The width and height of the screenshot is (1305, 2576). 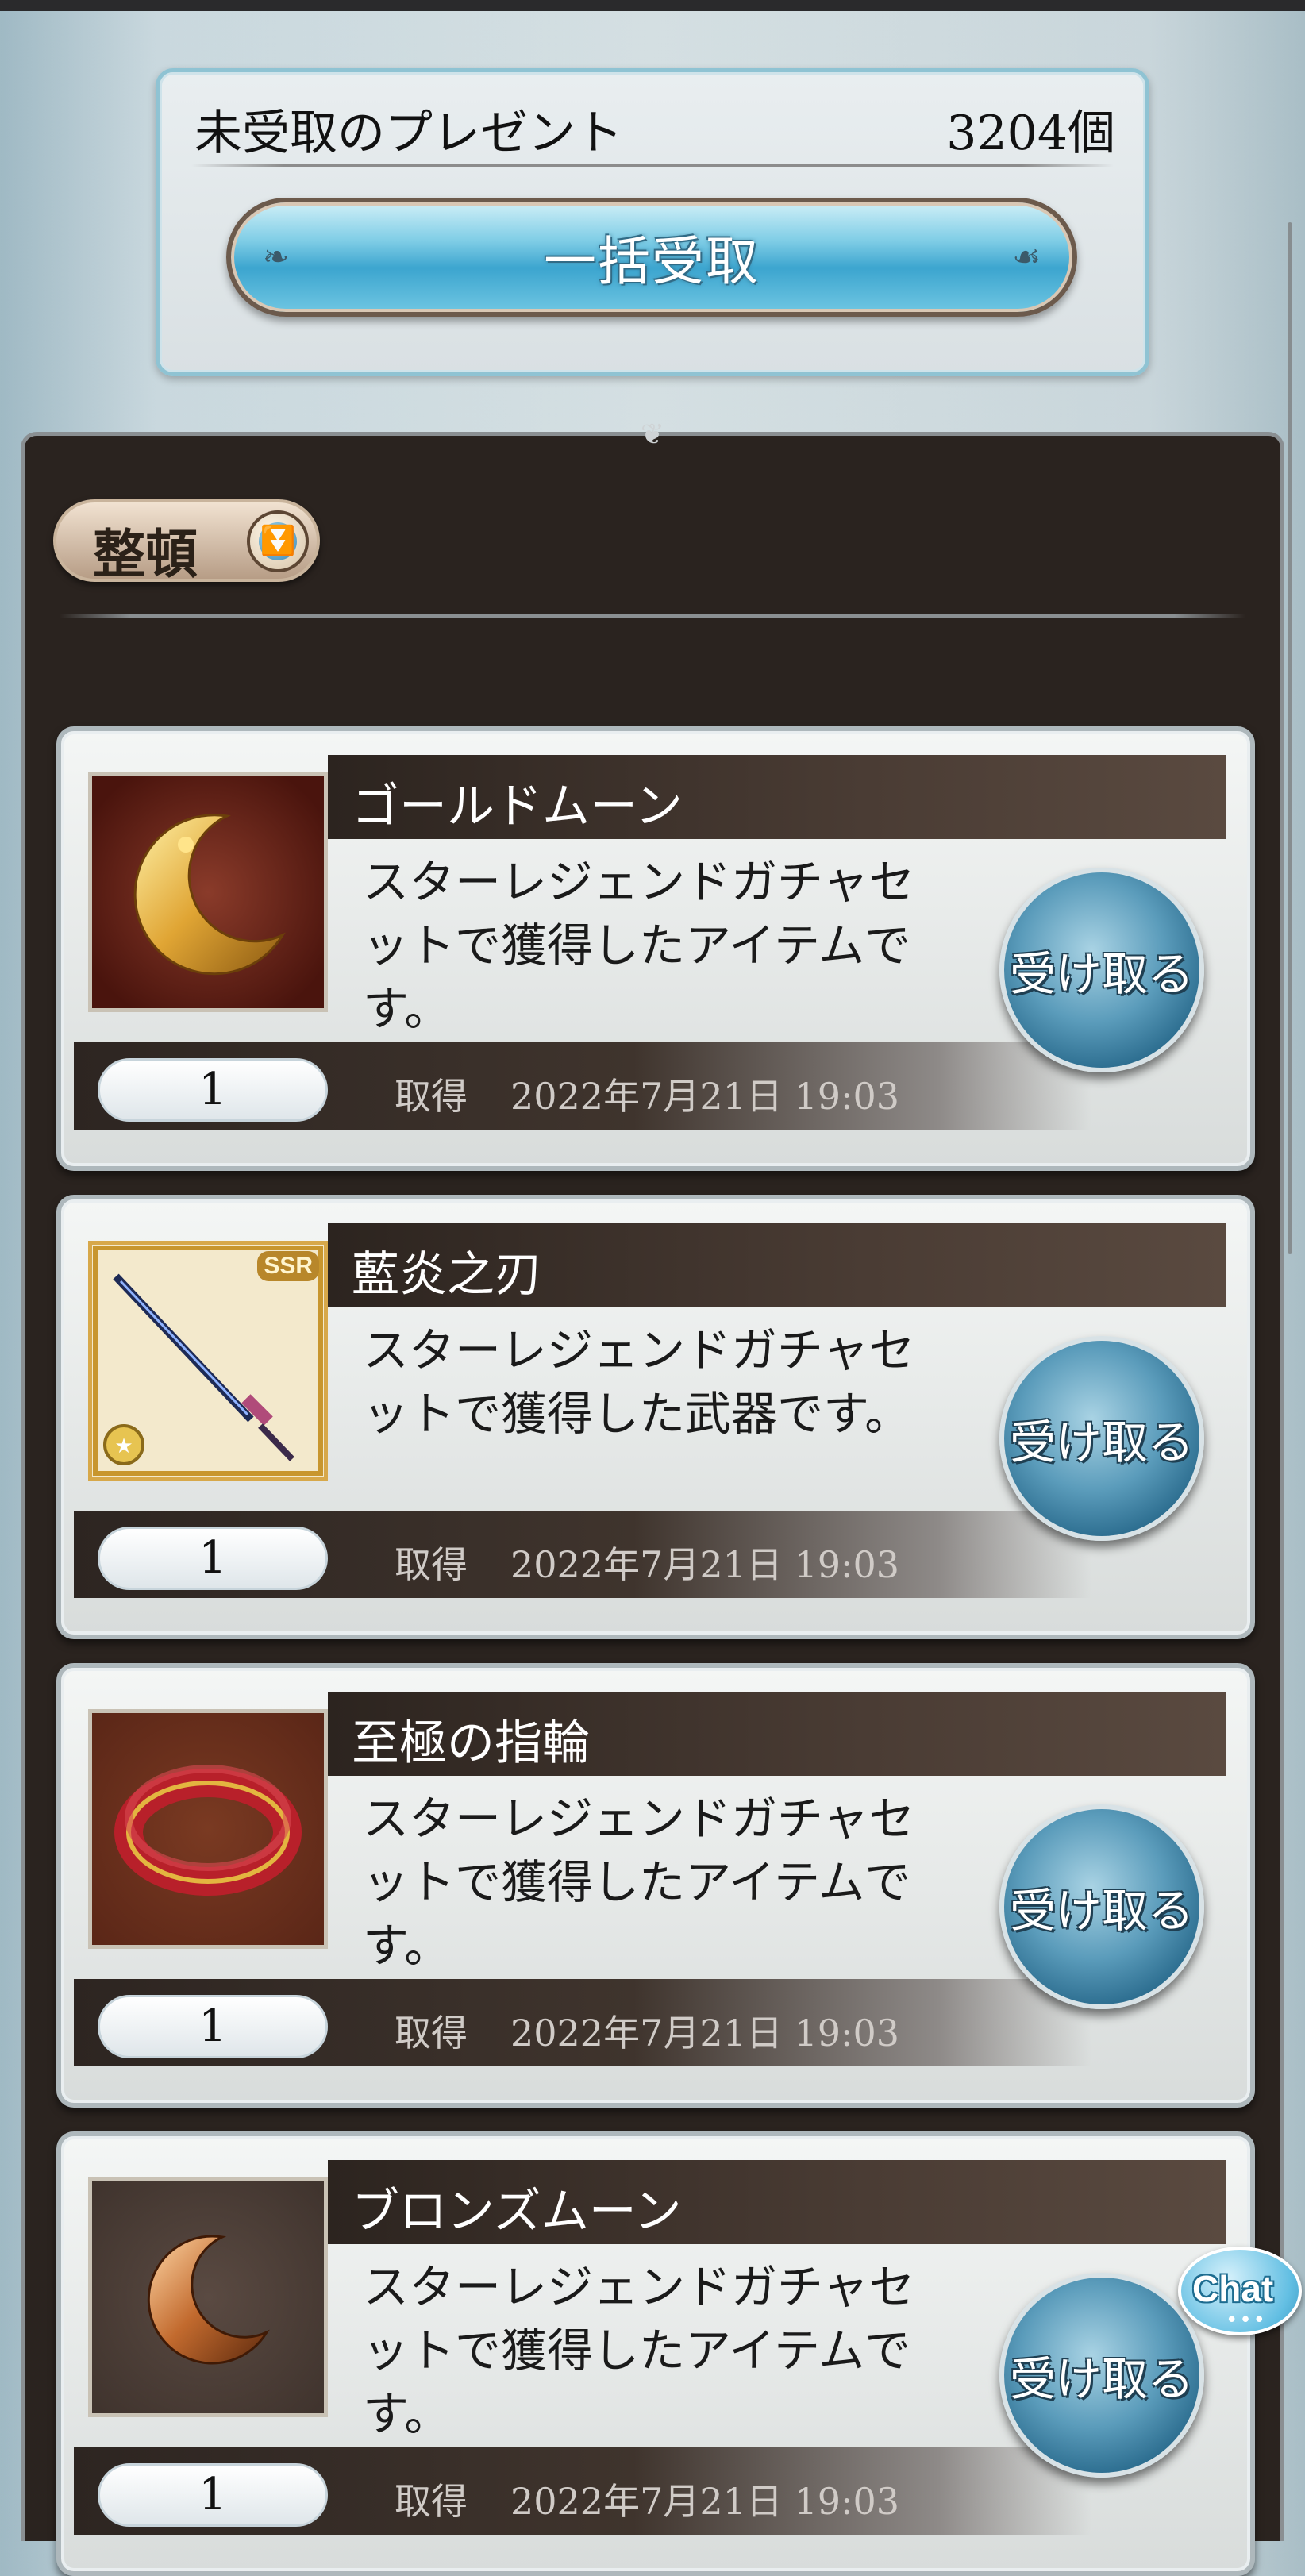 I want to click on sword-icon: ★ SSR, so click(x=208, y=1361).